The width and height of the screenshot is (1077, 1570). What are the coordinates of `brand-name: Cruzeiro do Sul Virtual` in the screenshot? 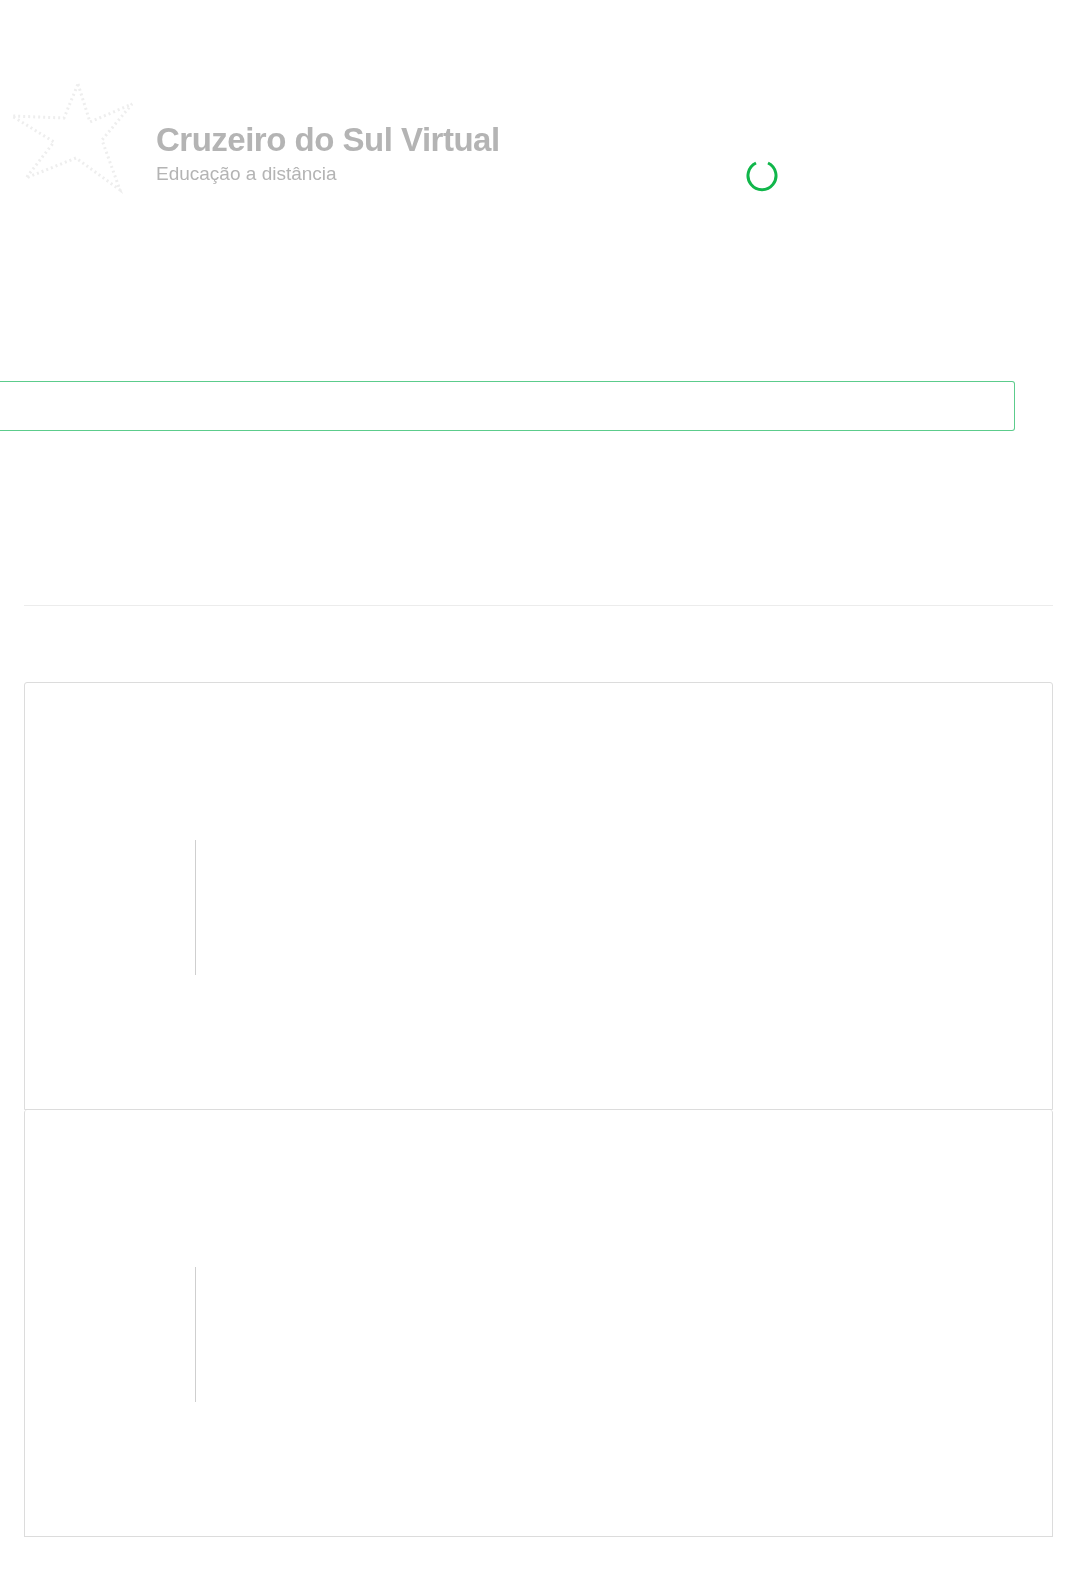 It's located at (328, 140).